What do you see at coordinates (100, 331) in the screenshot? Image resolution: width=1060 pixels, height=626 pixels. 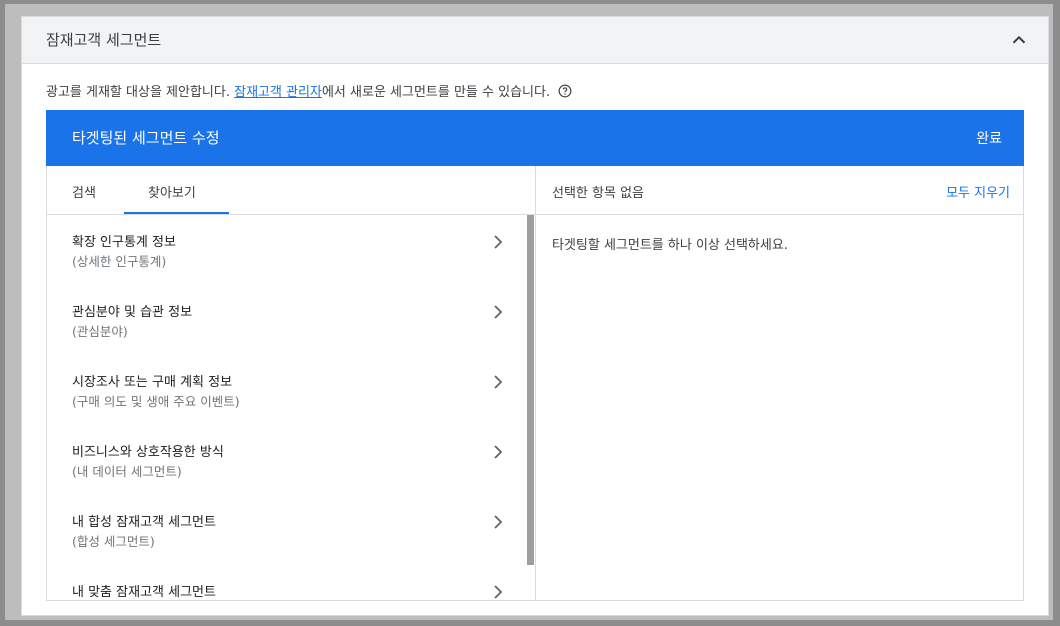 I see `list-item-subtitle: (관심분야)` at bounding box center [100, 331].